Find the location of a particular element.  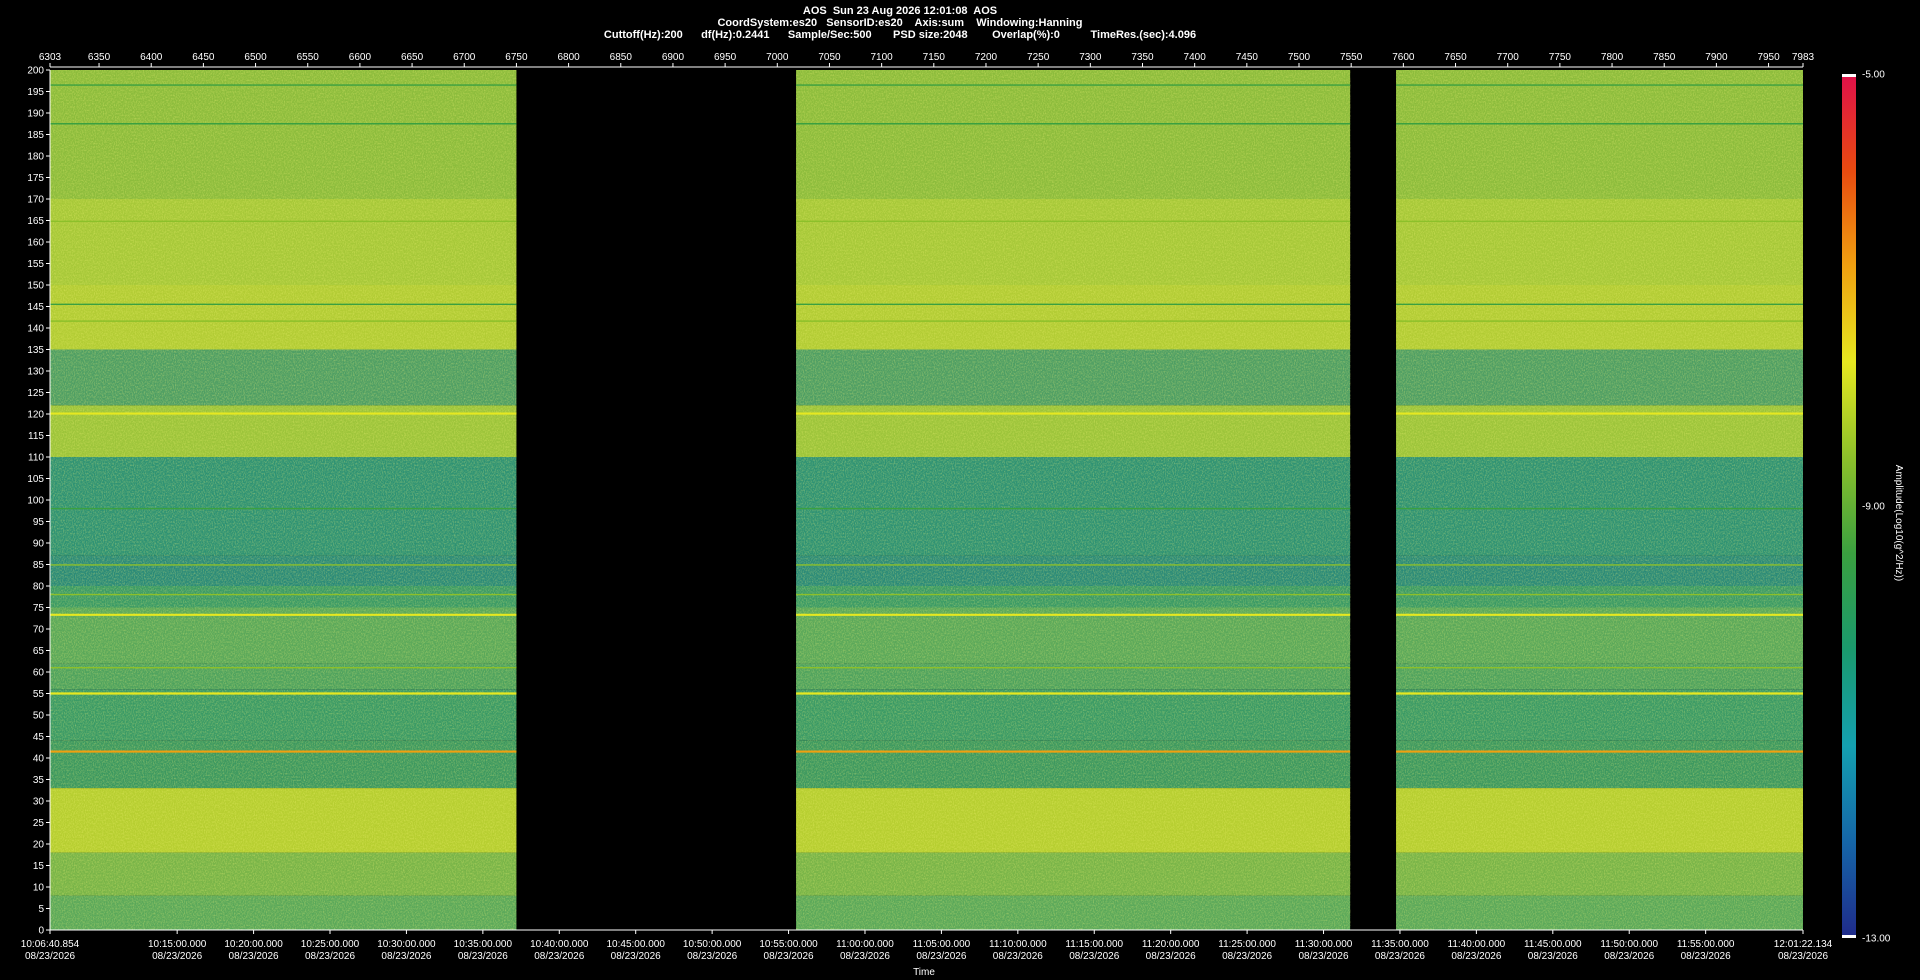

x-tick-time: 11:35:00.000 is located at coordinates (1400, 944).